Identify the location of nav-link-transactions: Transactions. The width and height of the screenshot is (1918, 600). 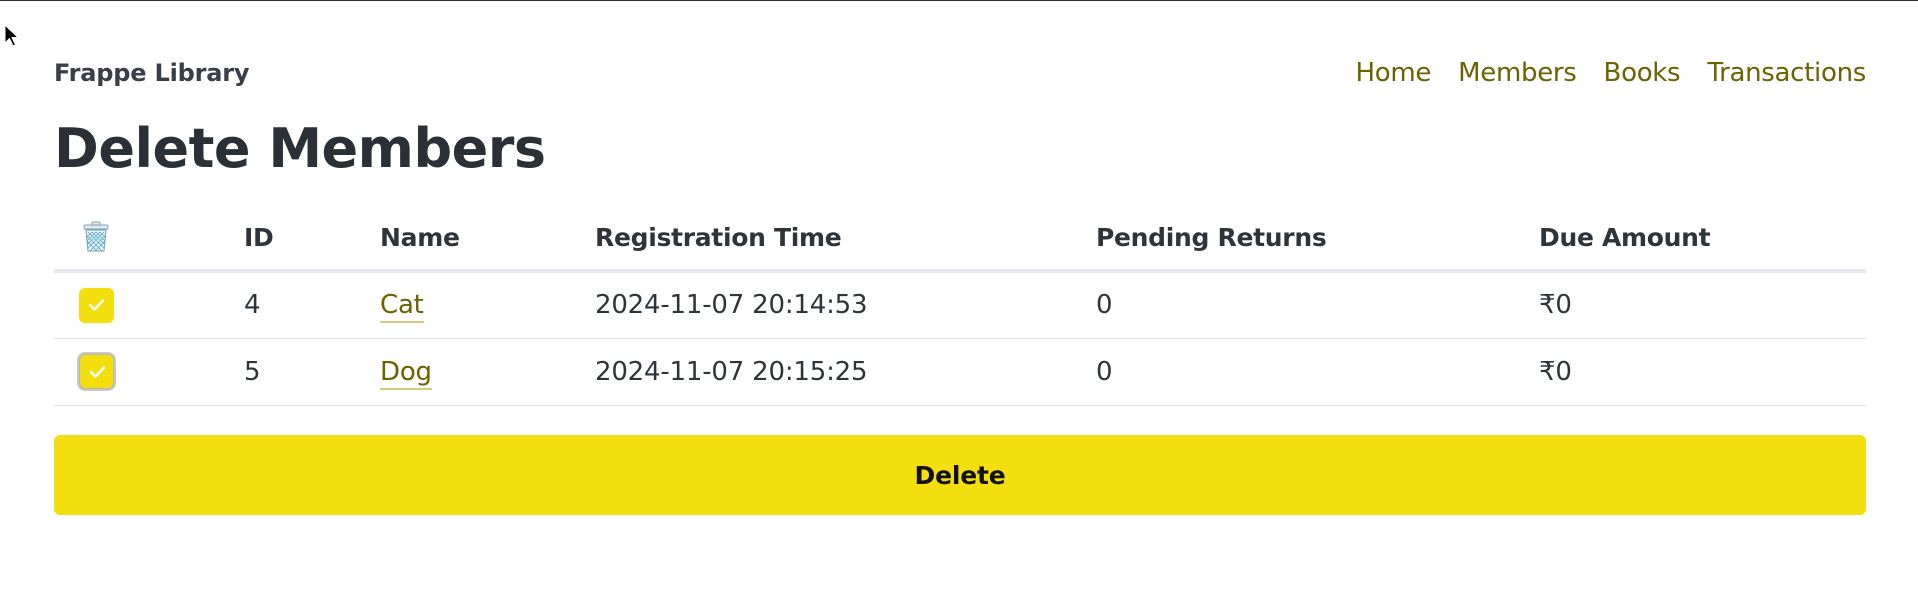
(1786, 73).